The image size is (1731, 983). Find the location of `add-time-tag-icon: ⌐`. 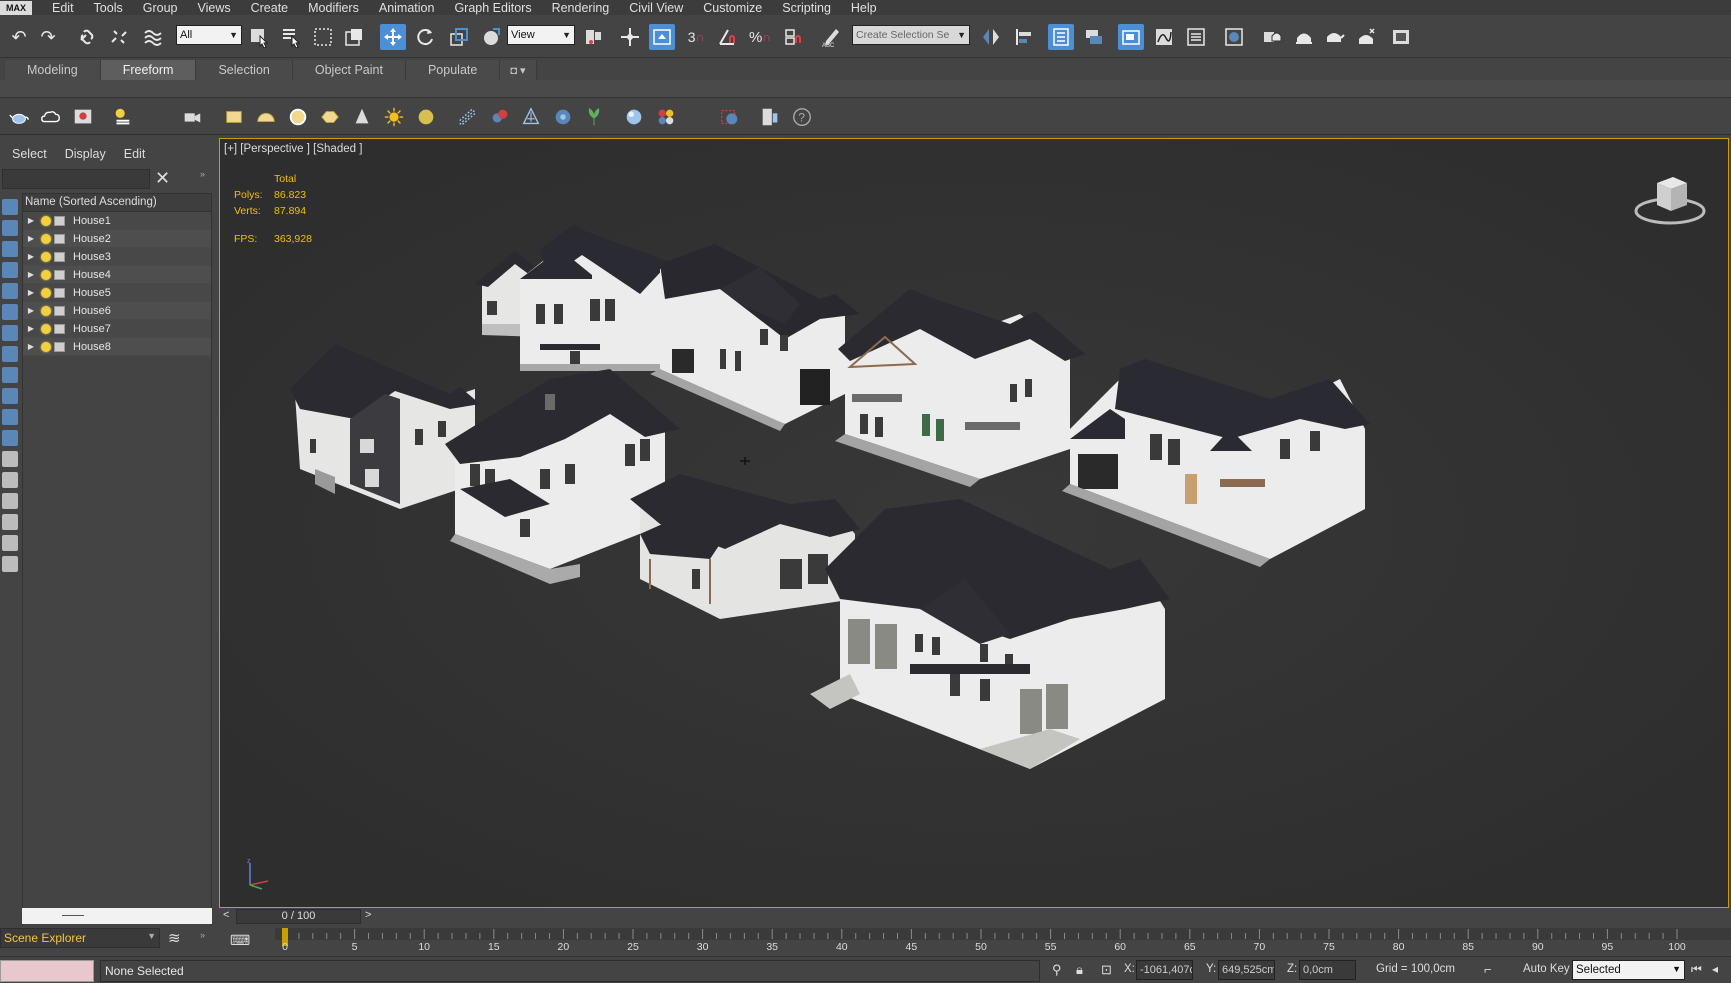

add-time-tag-icon: ⌐ is located at coordinates (1488, 969).